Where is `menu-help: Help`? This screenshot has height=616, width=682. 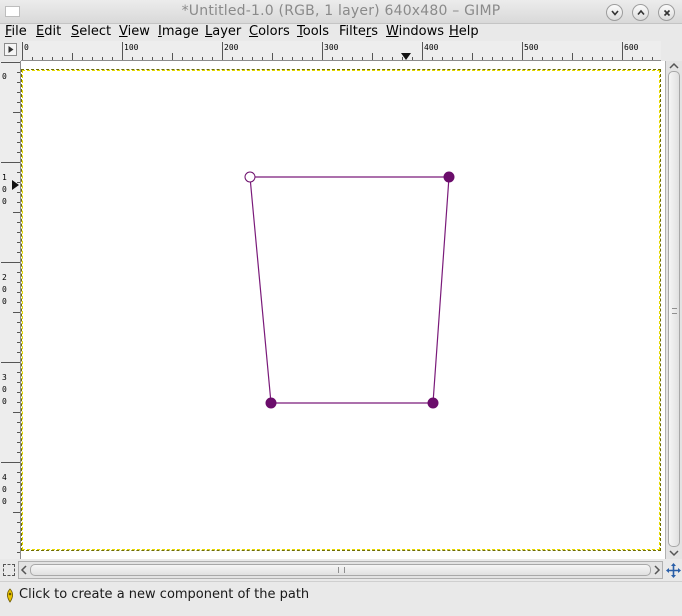 menu-help: Help is located at coordinates (464, 31).